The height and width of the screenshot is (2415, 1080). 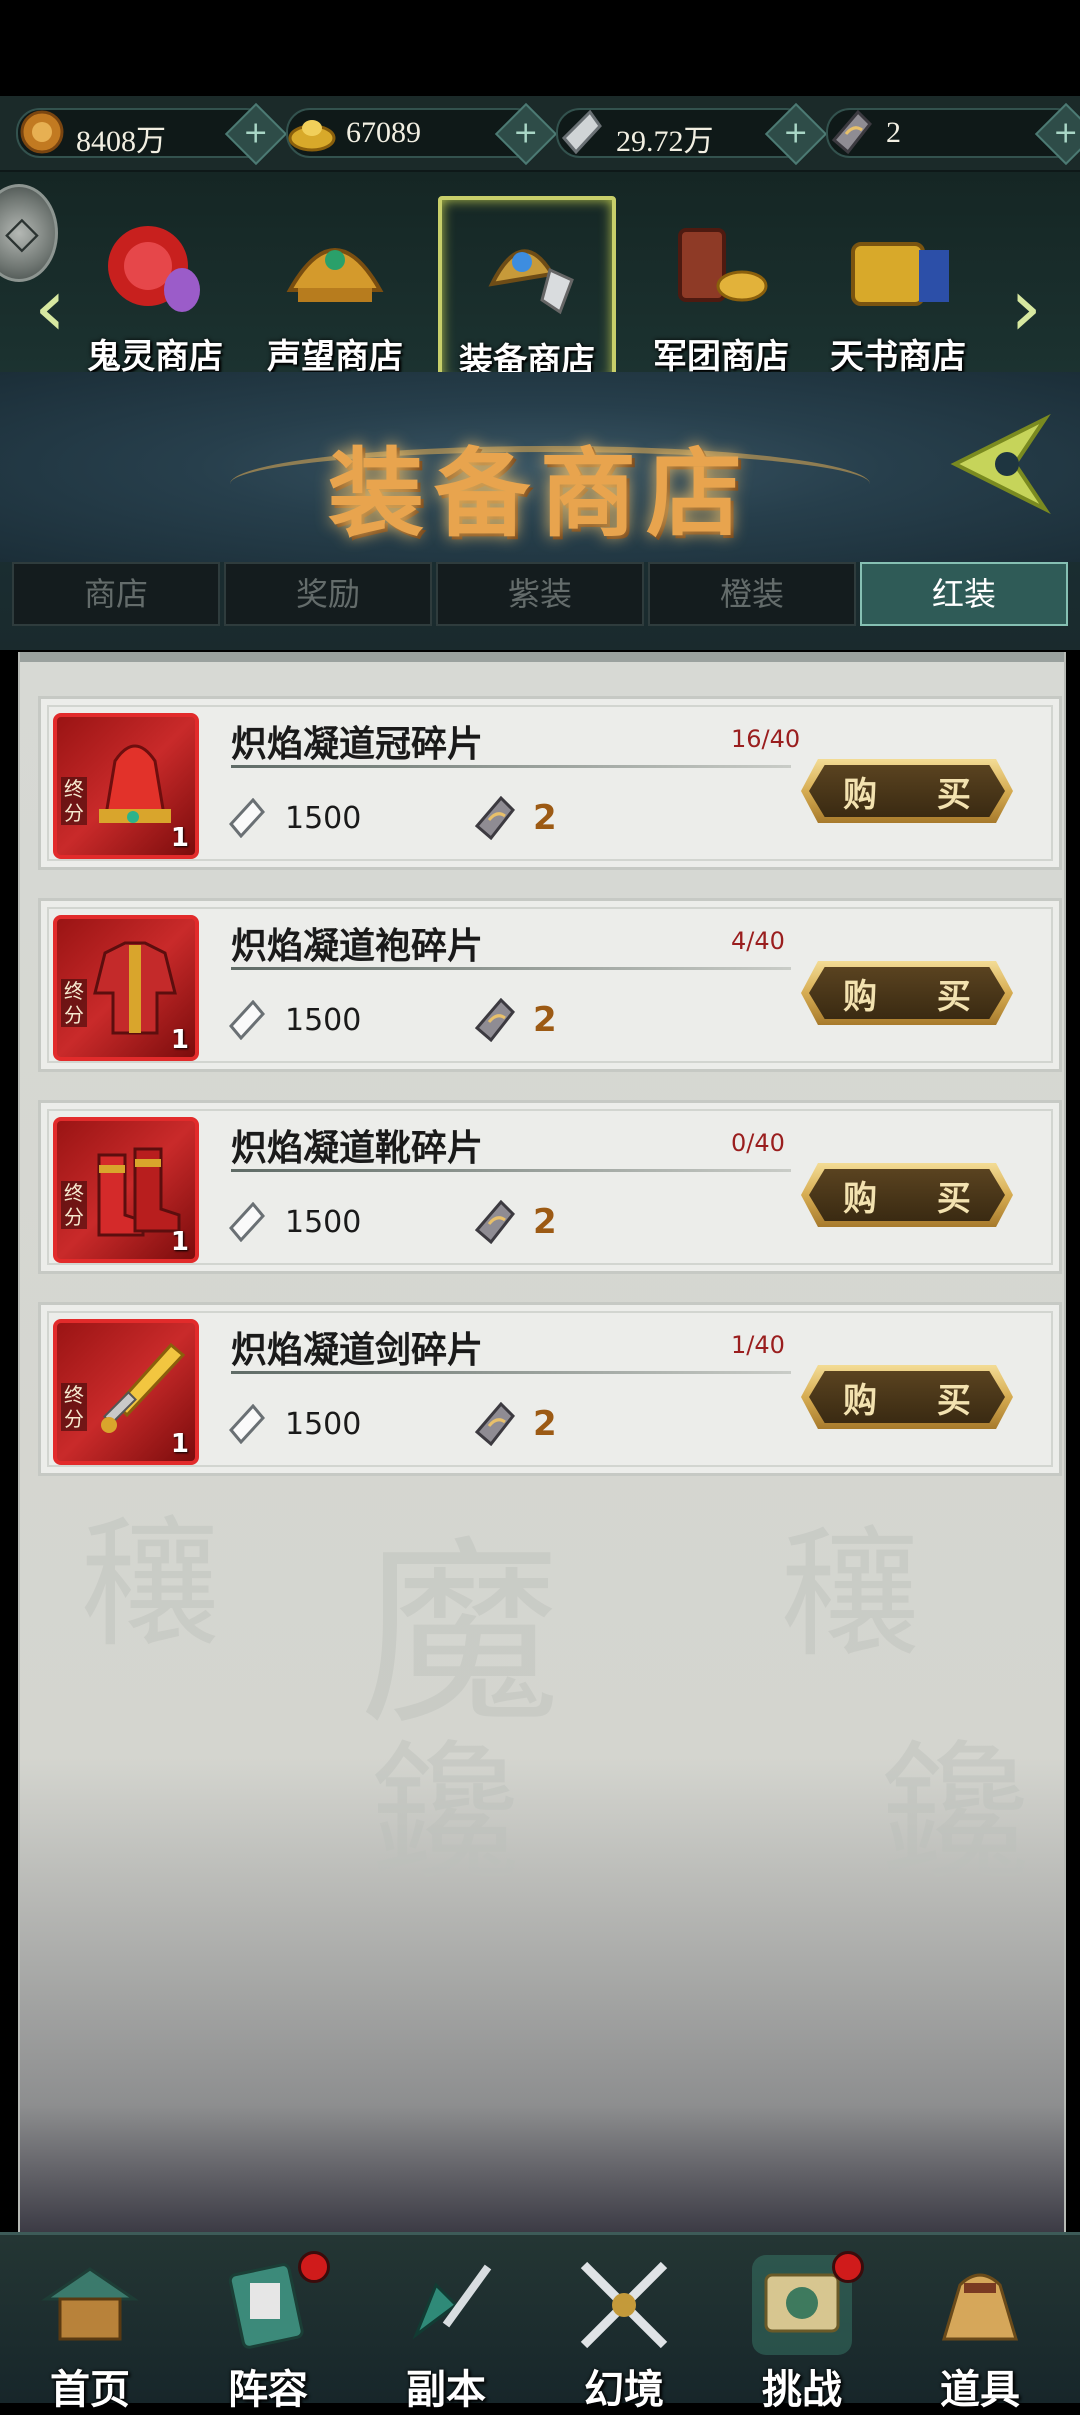 What do you see at coordinates (256, 134) in the screenshot?
I see `add-coin-button: +` at bounding box center [256, 134].